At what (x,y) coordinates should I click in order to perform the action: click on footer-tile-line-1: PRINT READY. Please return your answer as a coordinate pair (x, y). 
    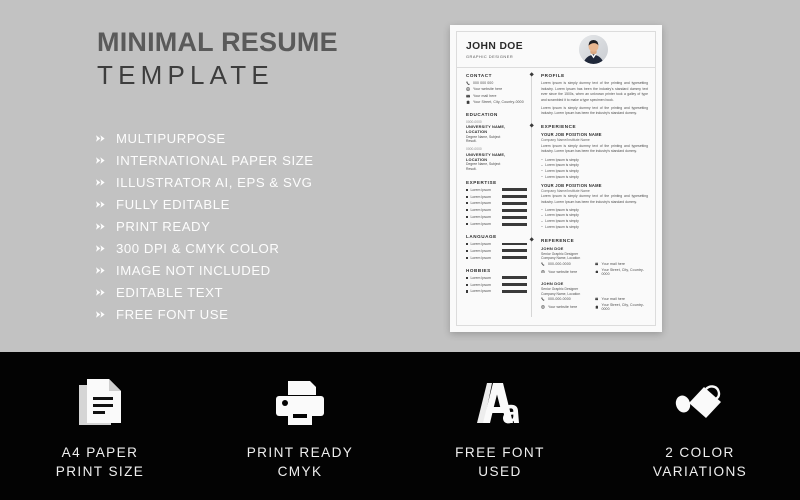
    Looking at the image, I should click on (300, 452).